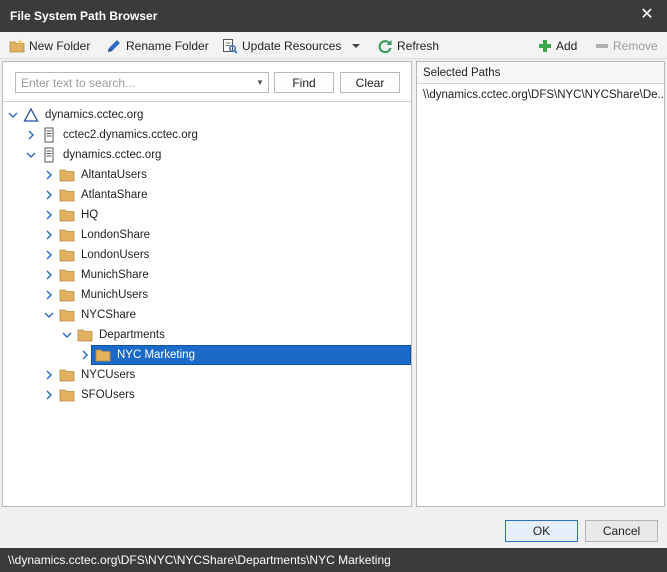 The image size is (667, 572). What do you see at coordinates (114, 175) in the screenshot?
I see `tree-node-label: AltantaUsers` at bounding box center [114, 175].